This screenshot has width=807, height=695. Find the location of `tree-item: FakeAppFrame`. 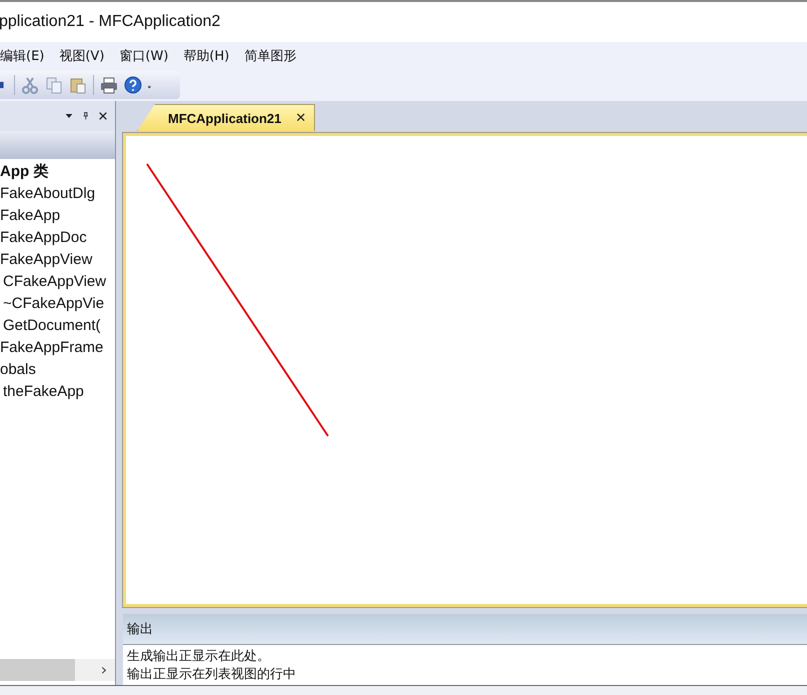

tree-item: FakeAppFrame is located at coordinates (57, 348).